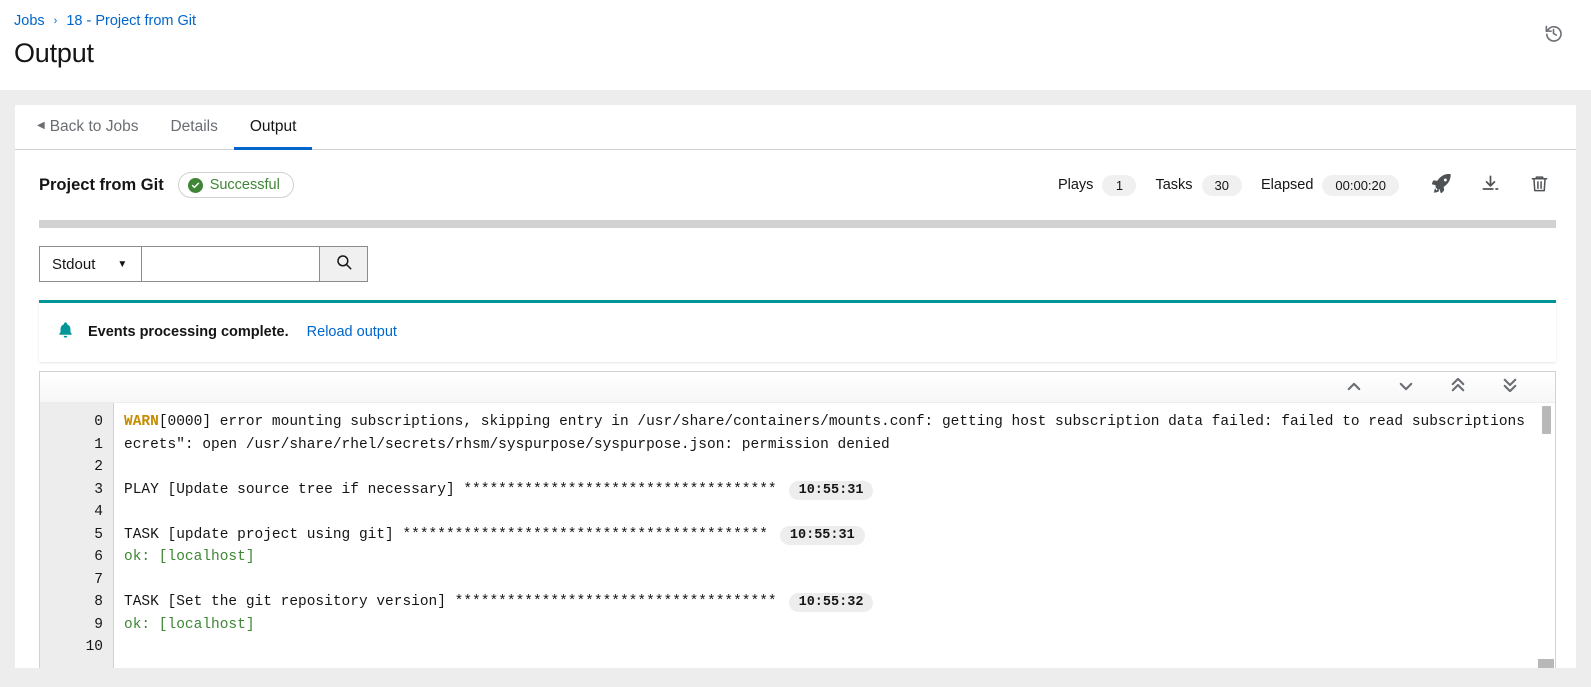 This screenshot has height=687, width=1591. I want to click on job-stats: Plays 1 Tasks 30 Elapsed 00:00:20, so click(1307, 185).